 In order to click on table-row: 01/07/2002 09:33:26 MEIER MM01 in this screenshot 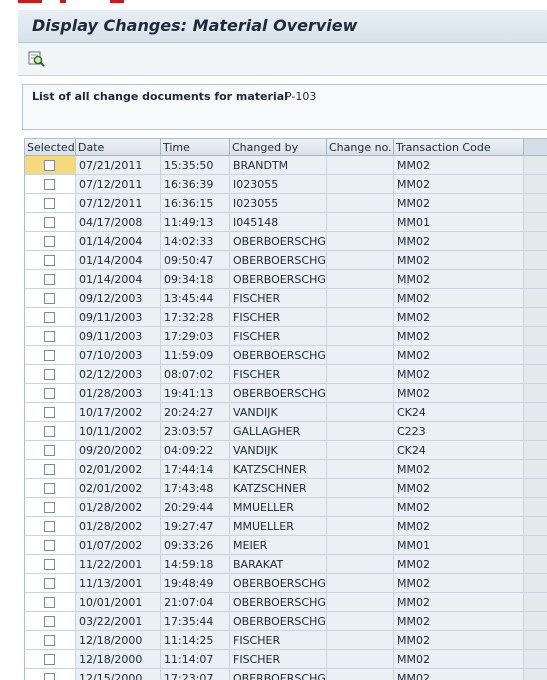, I will do `click(286, 545)`.